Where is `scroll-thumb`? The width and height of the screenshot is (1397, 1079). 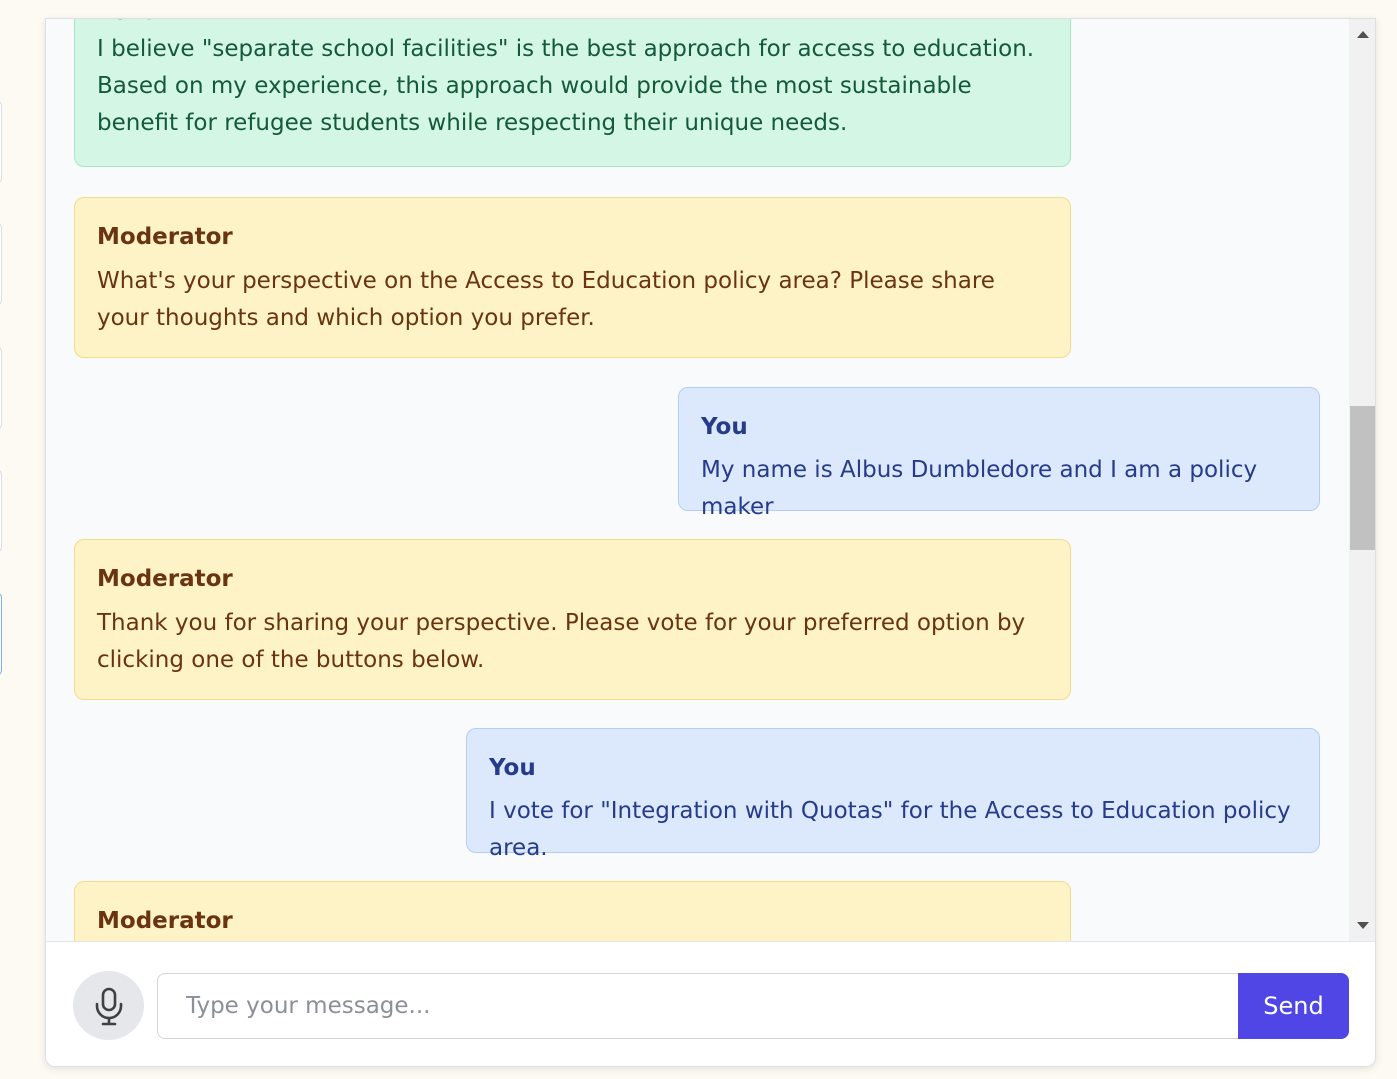 scroll-thumb is located at coordinates (1362, 478).